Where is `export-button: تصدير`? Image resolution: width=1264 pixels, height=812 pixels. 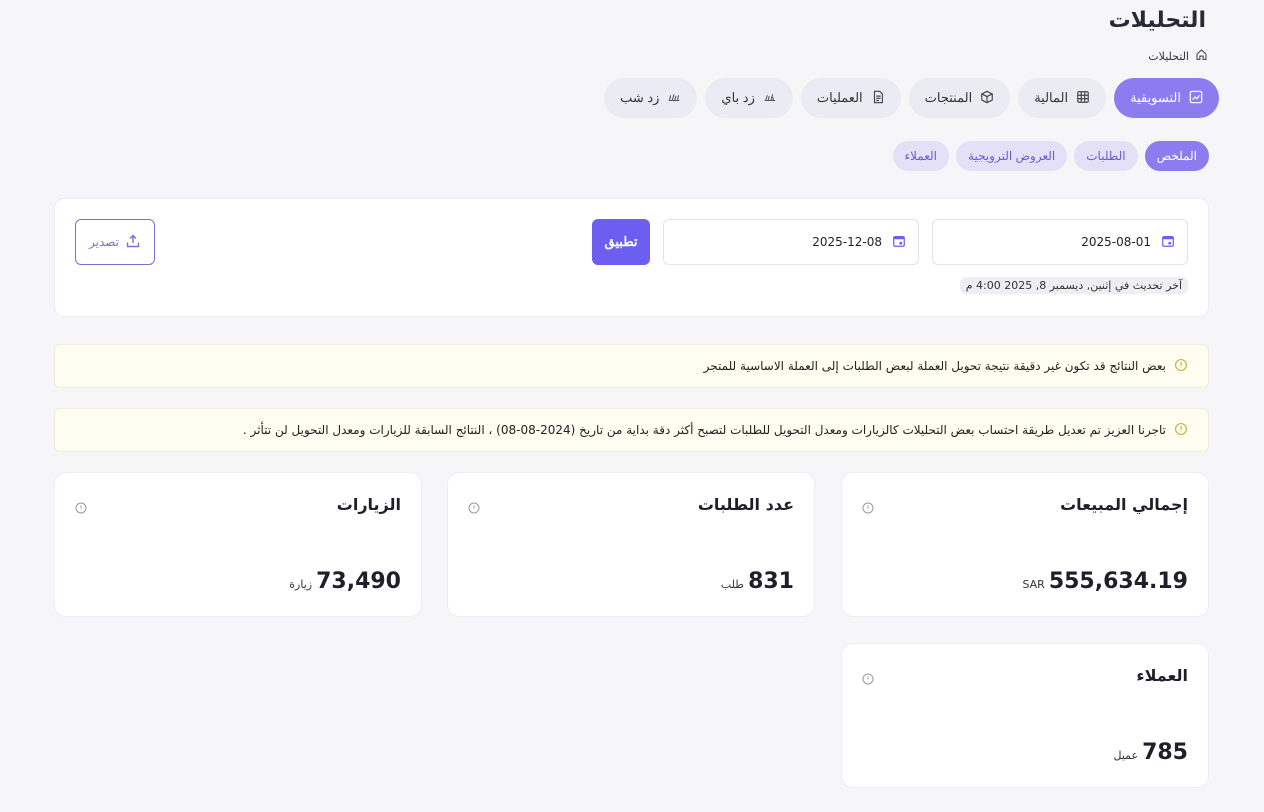 export-button: تصدير is located at coordinates (115, 242).